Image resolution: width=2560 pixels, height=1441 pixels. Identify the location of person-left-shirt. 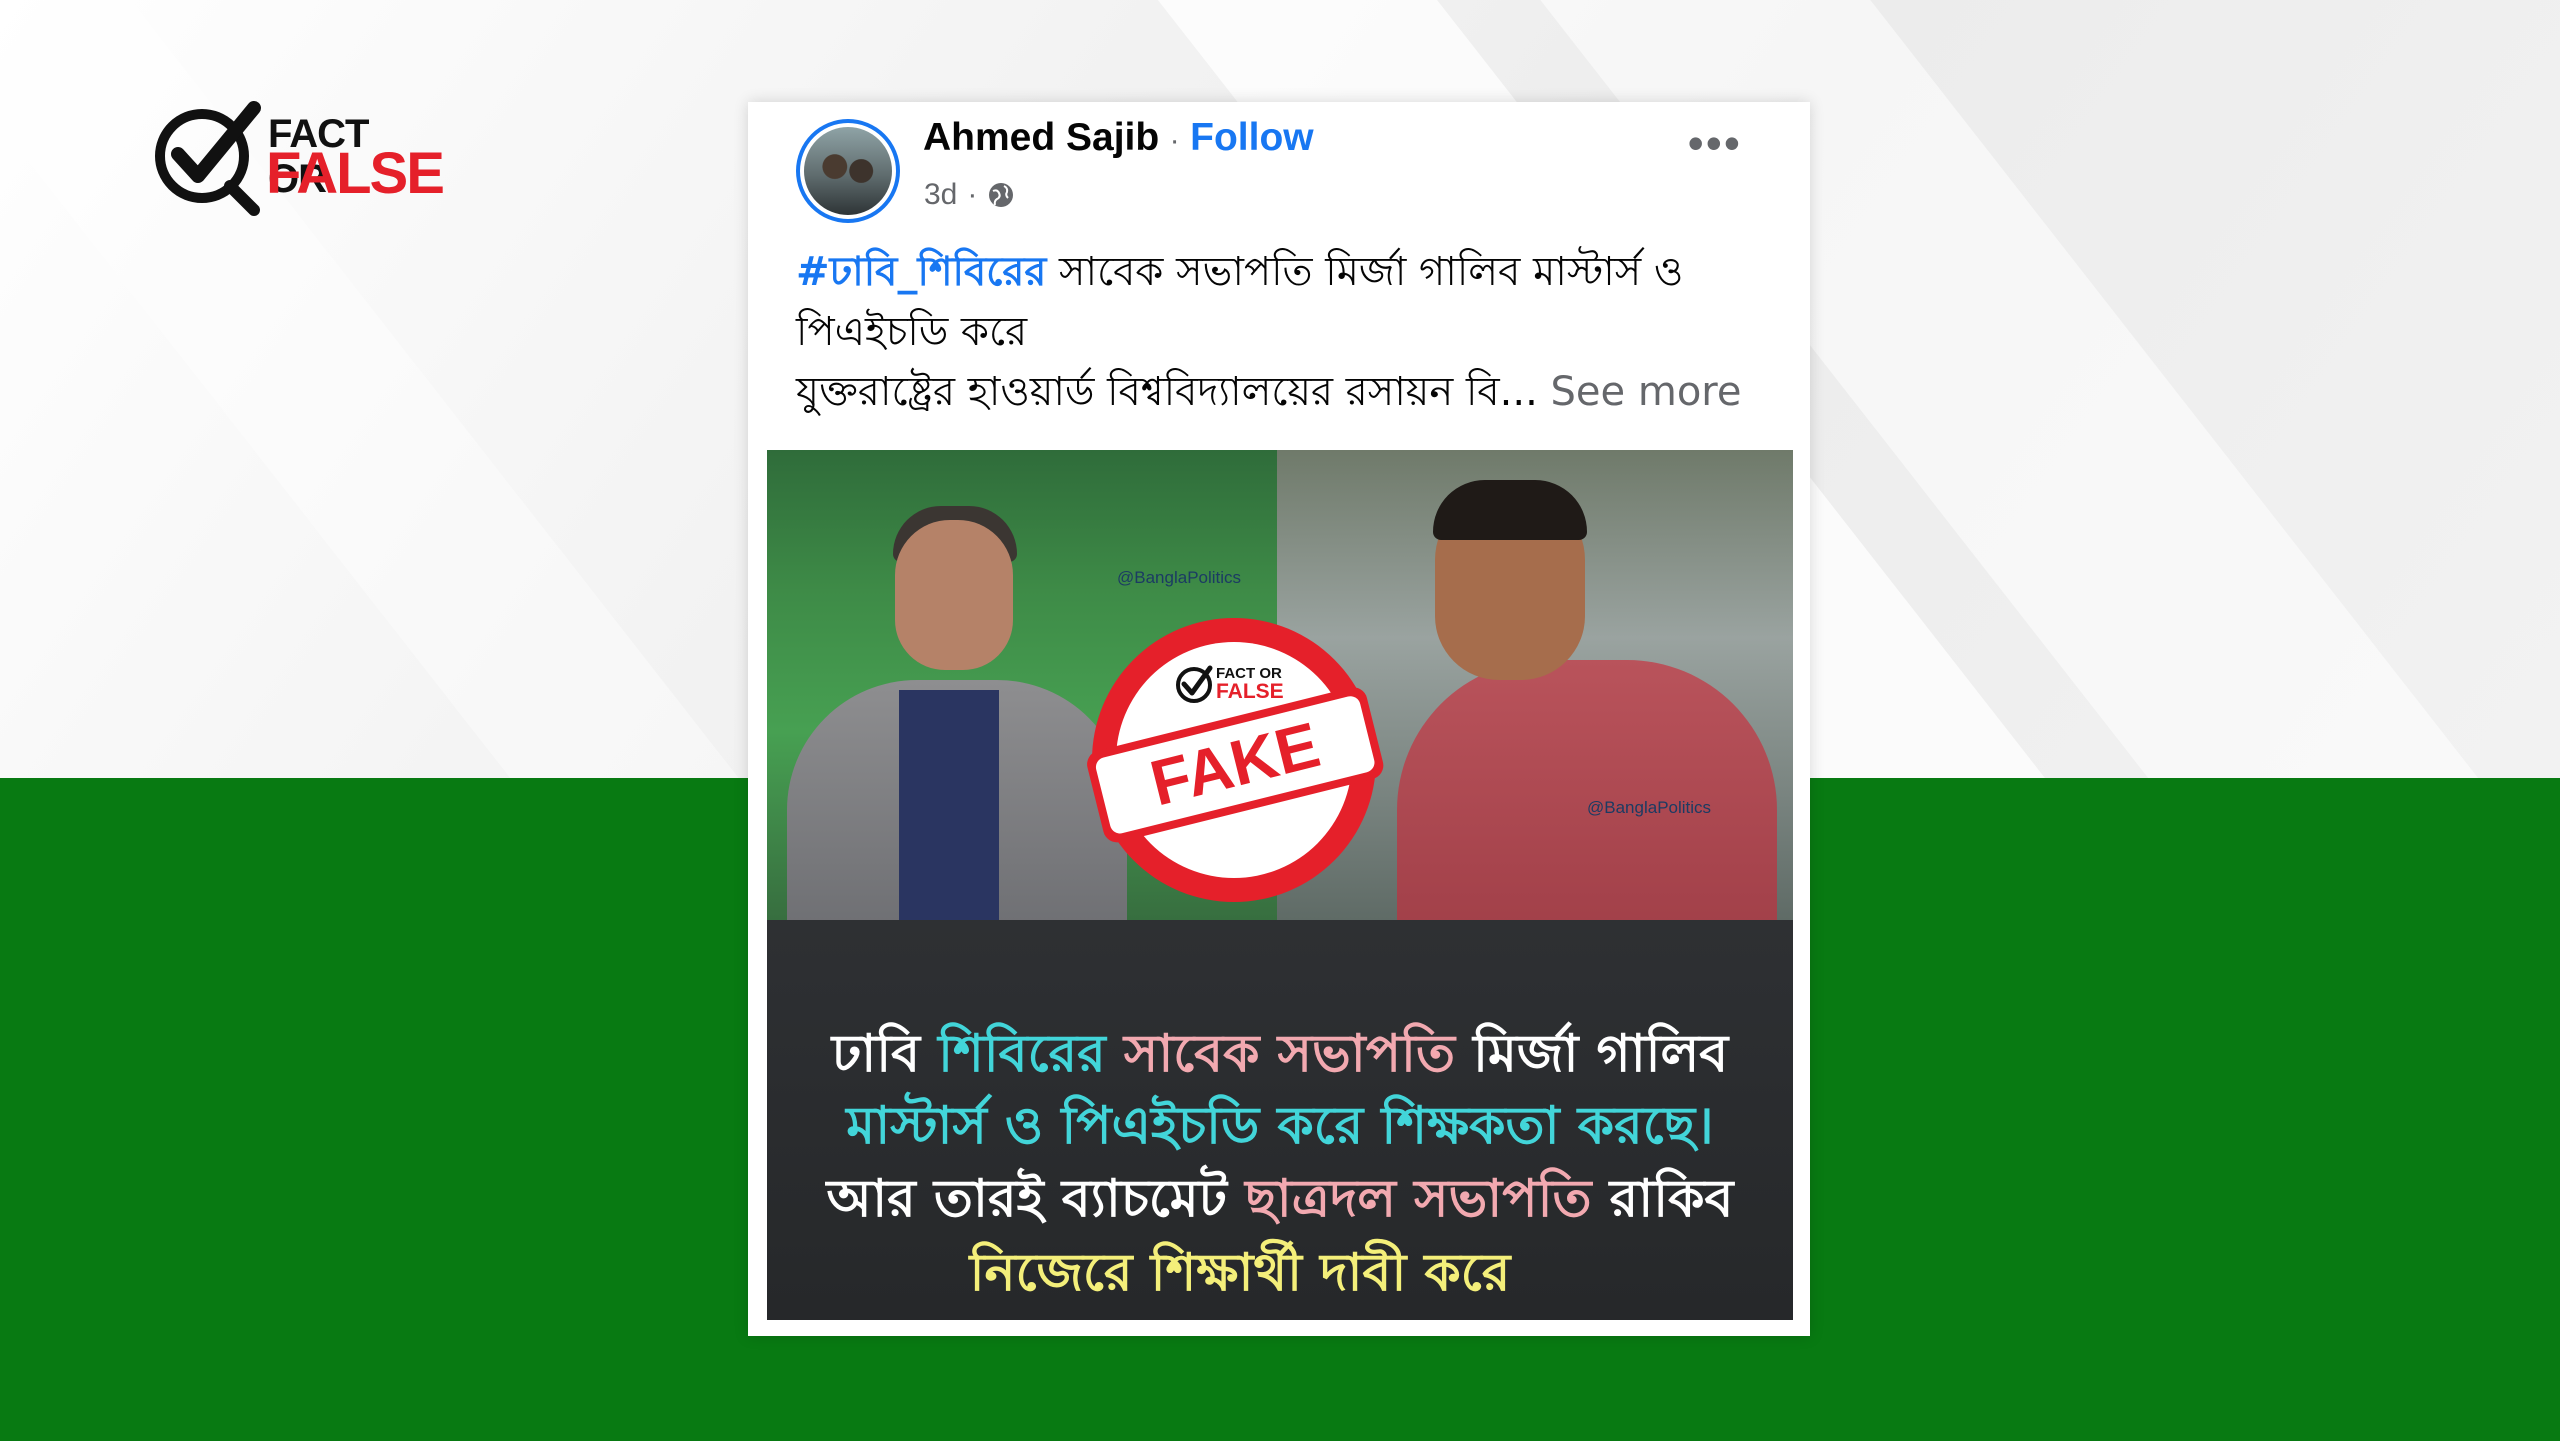
(949, 815).